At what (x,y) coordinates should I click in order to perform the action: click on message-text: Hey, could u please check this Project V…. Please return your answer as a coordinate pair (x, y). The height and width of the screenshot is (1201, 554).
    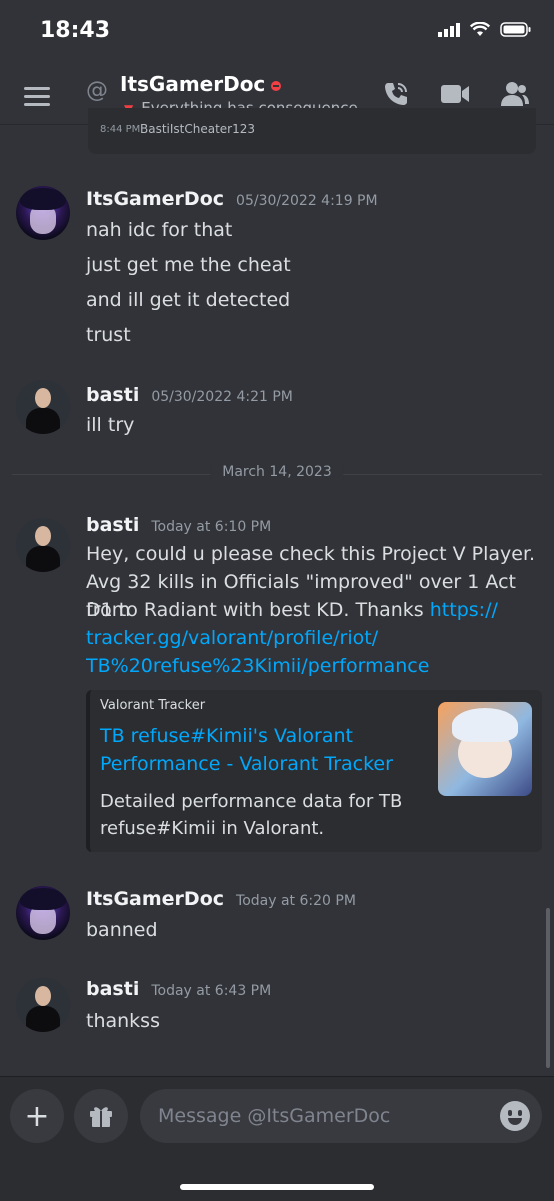
    Looking at the image, I should click on (311, 554).